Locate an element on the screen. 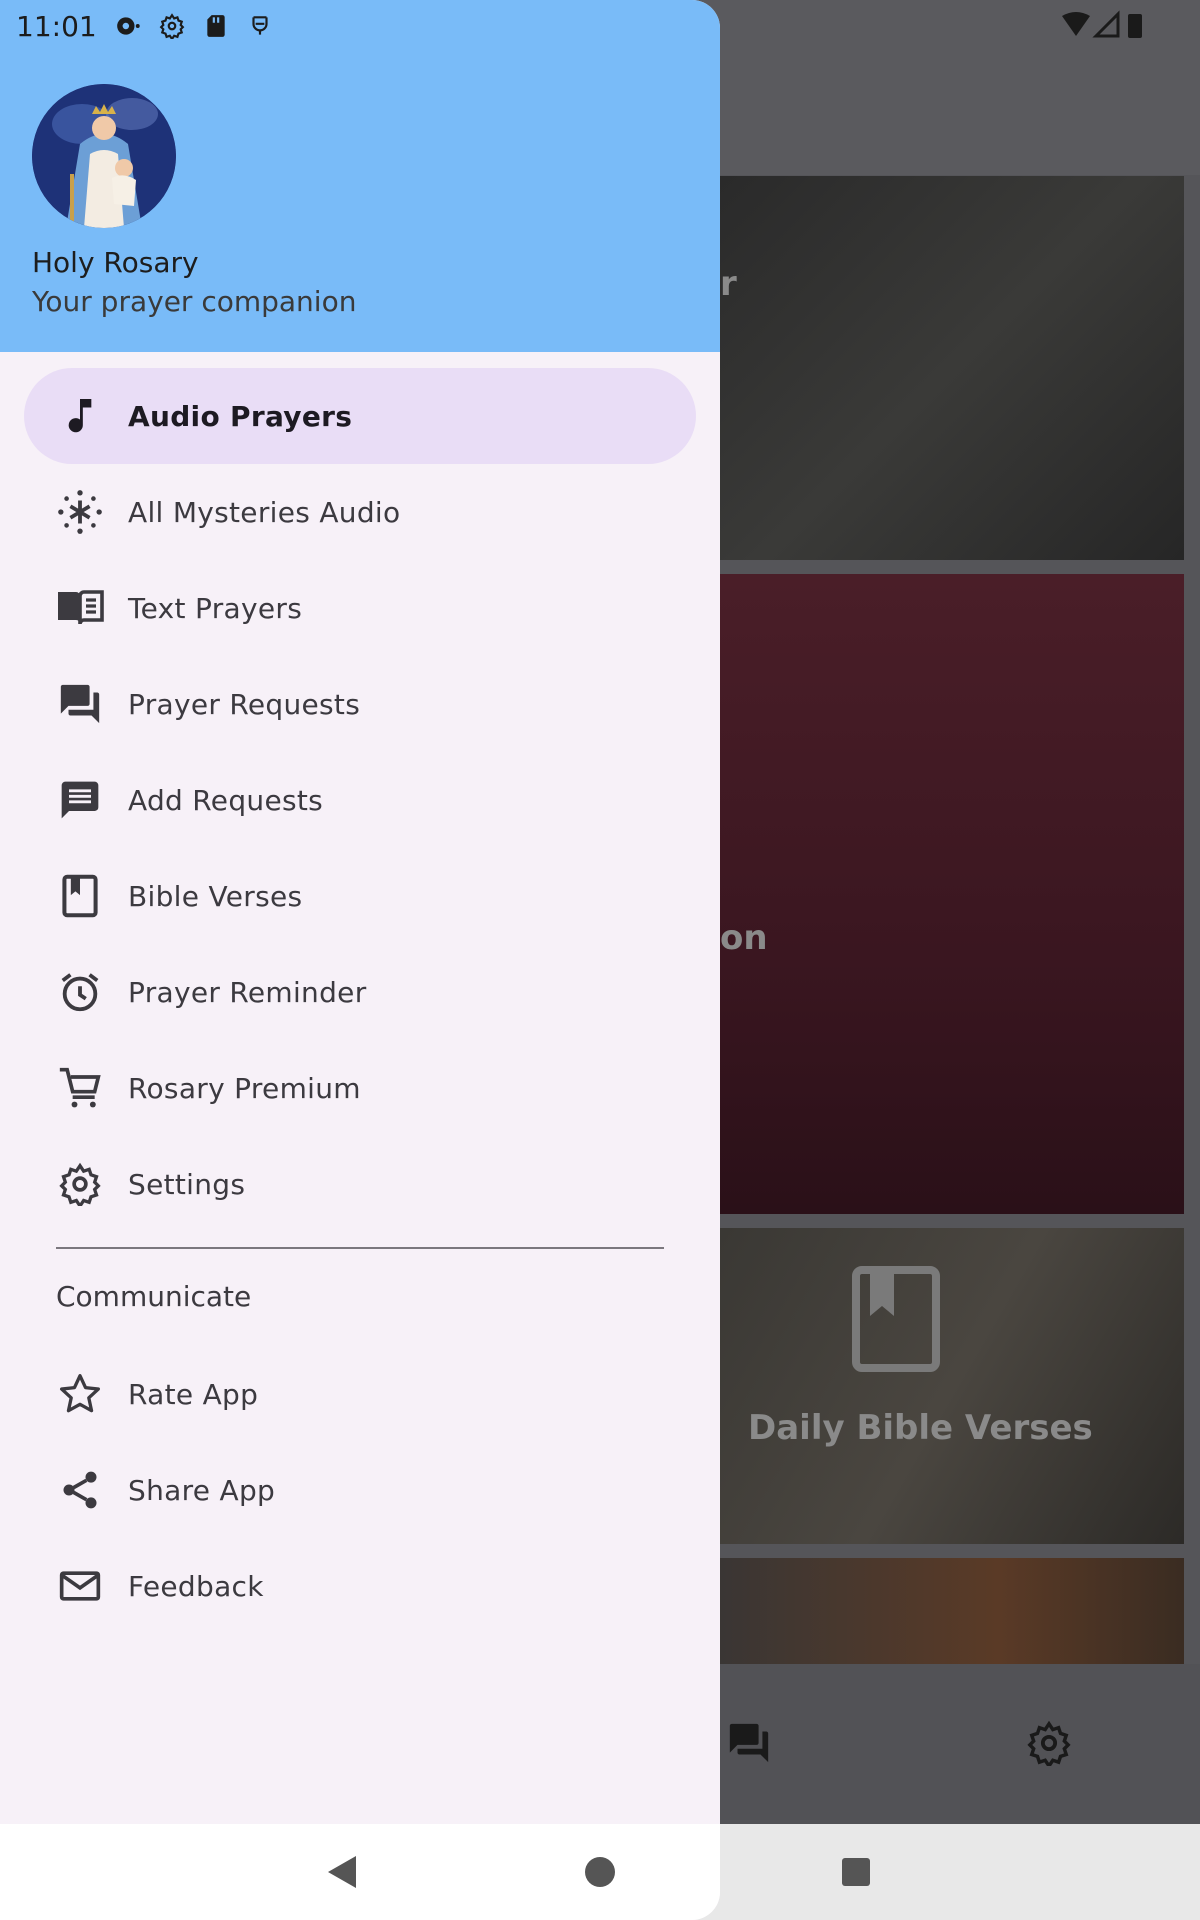  card1-fragment: r is located at coordinates (728, 284).